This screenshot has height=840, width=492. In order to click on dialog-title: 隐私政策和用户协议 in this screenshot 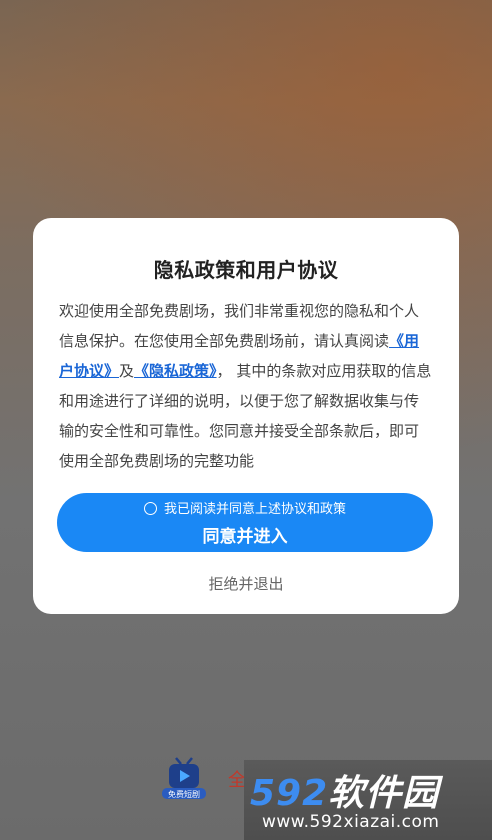, I will do `click(246, 270)`.